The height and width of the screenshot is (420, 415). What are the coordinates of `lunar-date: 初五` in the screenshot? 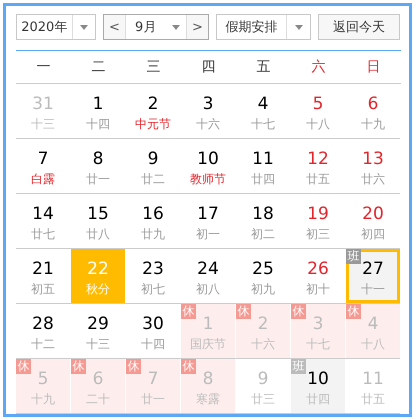 It's located at (43, 289).